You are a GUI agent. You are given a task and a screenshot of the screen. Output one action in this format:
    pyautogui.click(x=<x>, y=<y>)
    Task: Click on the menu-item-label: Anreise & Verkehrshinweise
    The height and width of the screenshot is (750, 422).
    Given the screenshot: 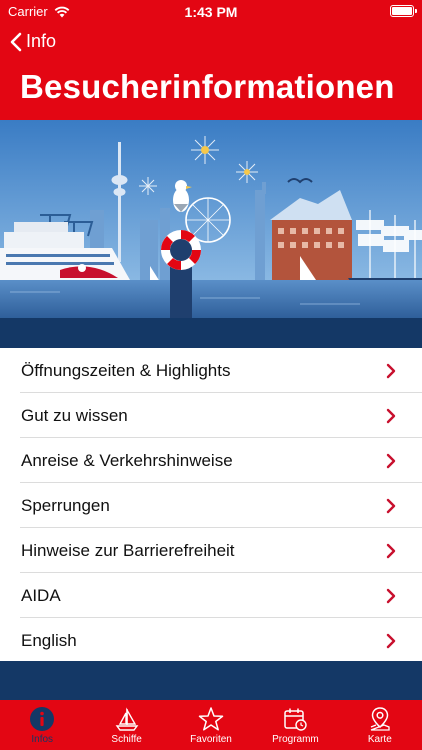 What is the action you would take?
    pyautogui.click(x=127, y=460)
    